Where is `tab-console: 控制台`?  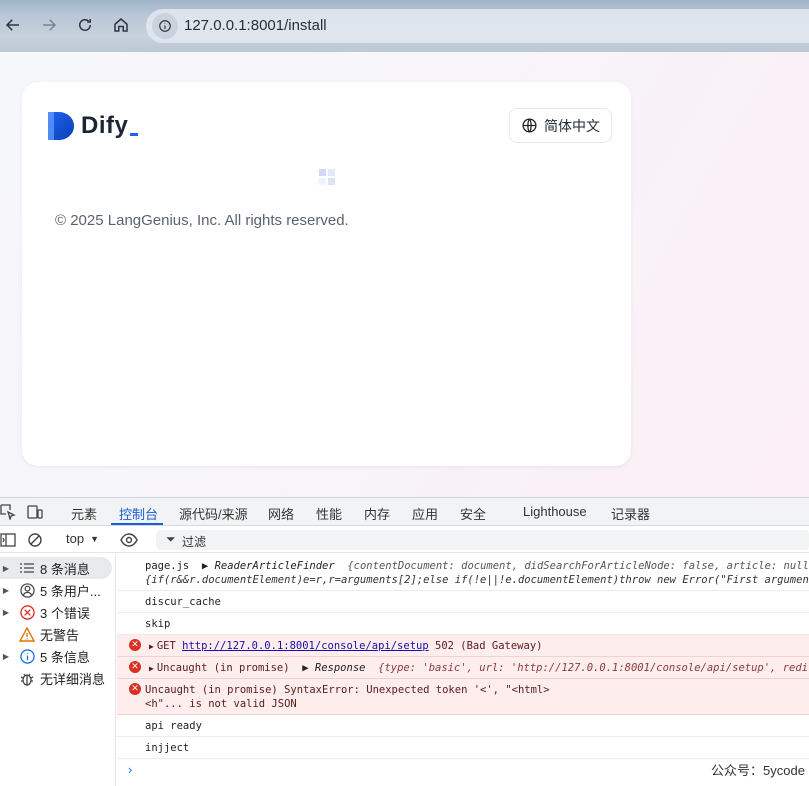
tab-console: 控制台 is located at coordinates (138, 513).